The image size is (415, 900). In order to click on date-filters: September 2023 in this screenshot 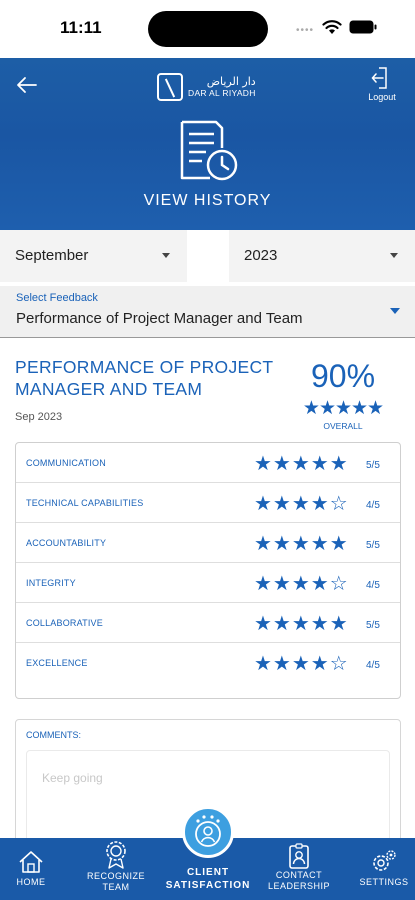, I will do `click(207, 256)`.